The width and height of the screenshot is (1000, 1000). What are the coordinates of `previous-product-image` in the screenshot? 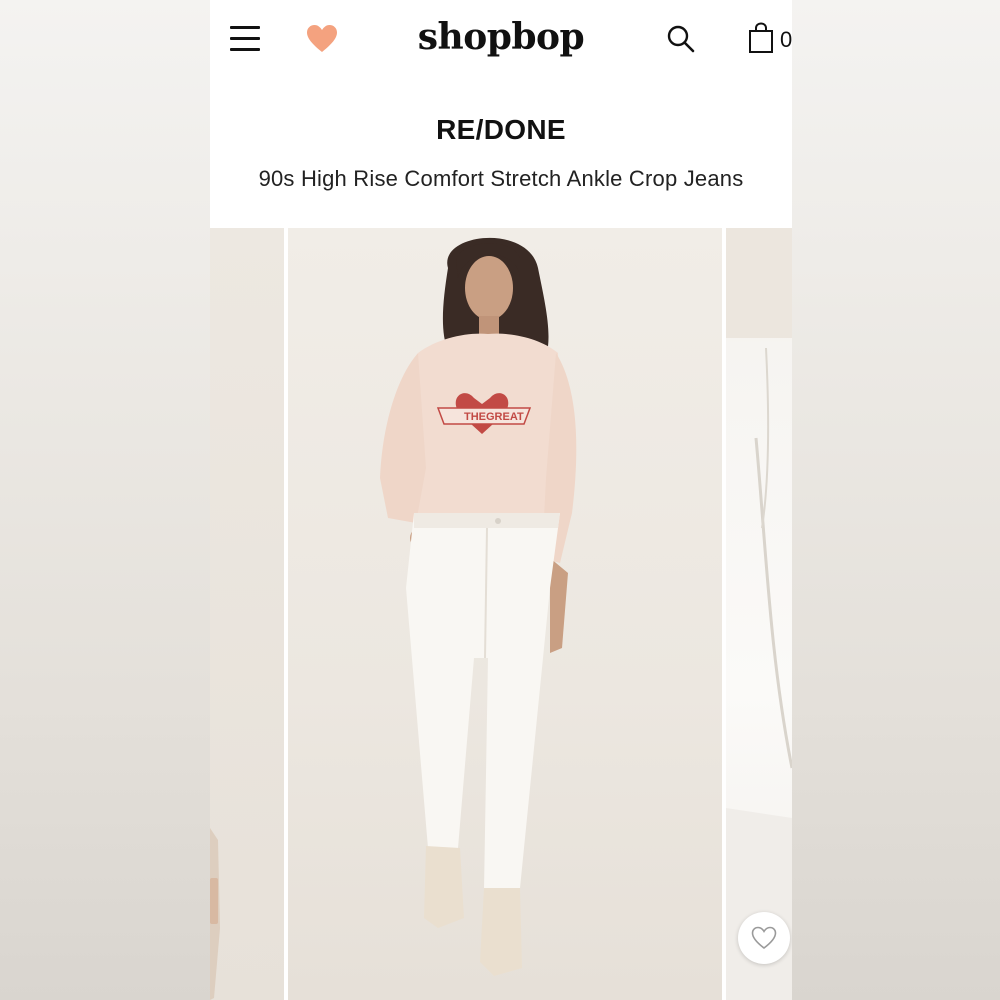 It's located at (247, 614).